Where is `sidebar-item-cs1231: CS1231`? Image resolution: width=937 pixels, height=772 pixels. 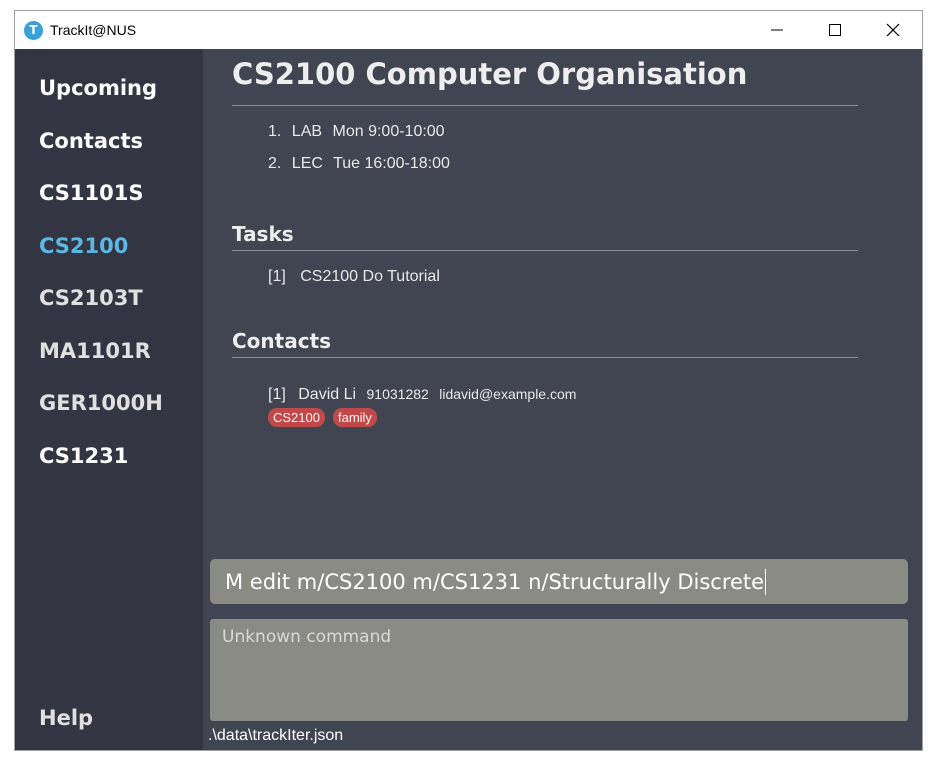 sidebar-item-cs1231: CS1231 is located at coordinates (83, 456).